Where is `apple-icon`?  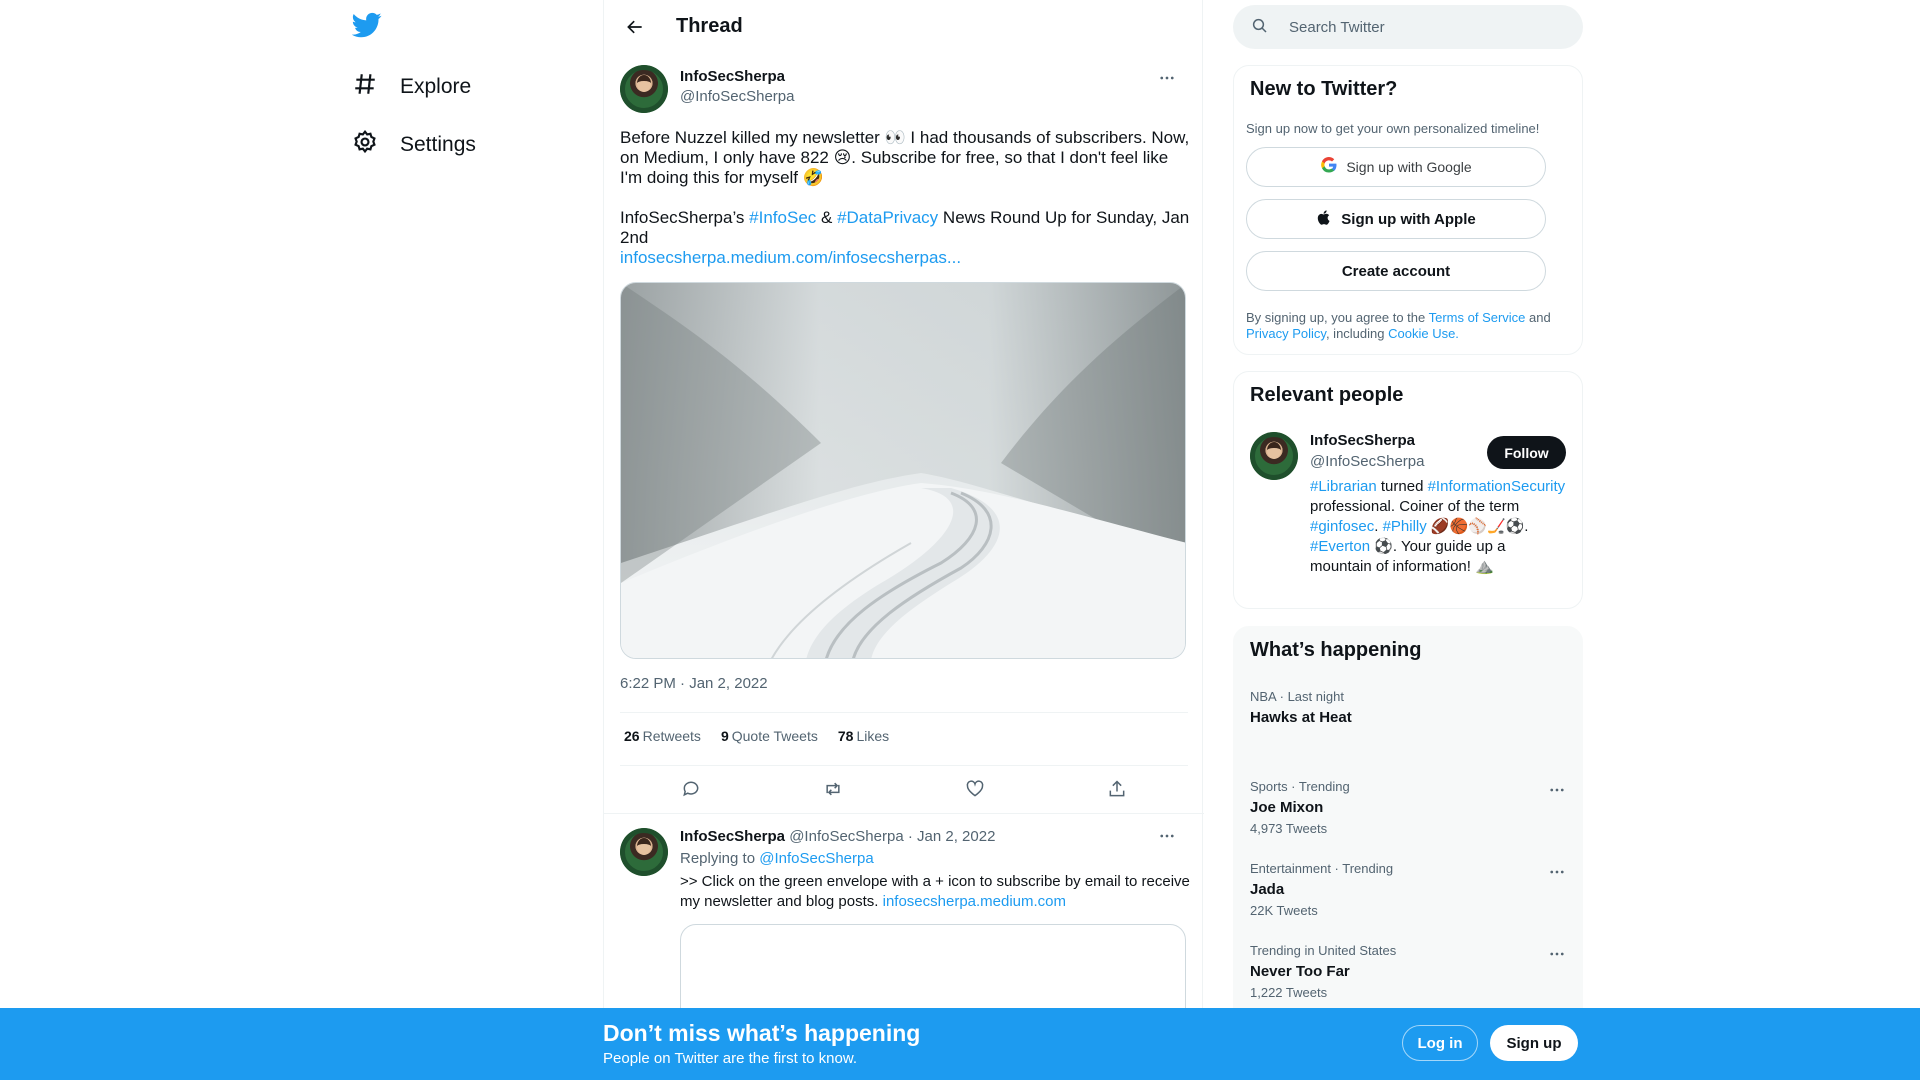
apple-icon is located at coordinates (1324, 219).